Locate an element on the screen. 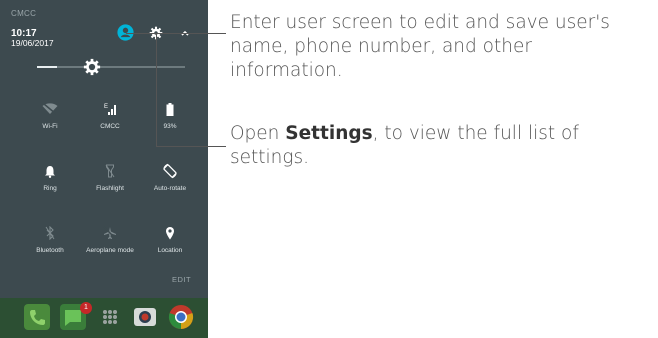  camera-app-icon is located at coordinates (145, 317).